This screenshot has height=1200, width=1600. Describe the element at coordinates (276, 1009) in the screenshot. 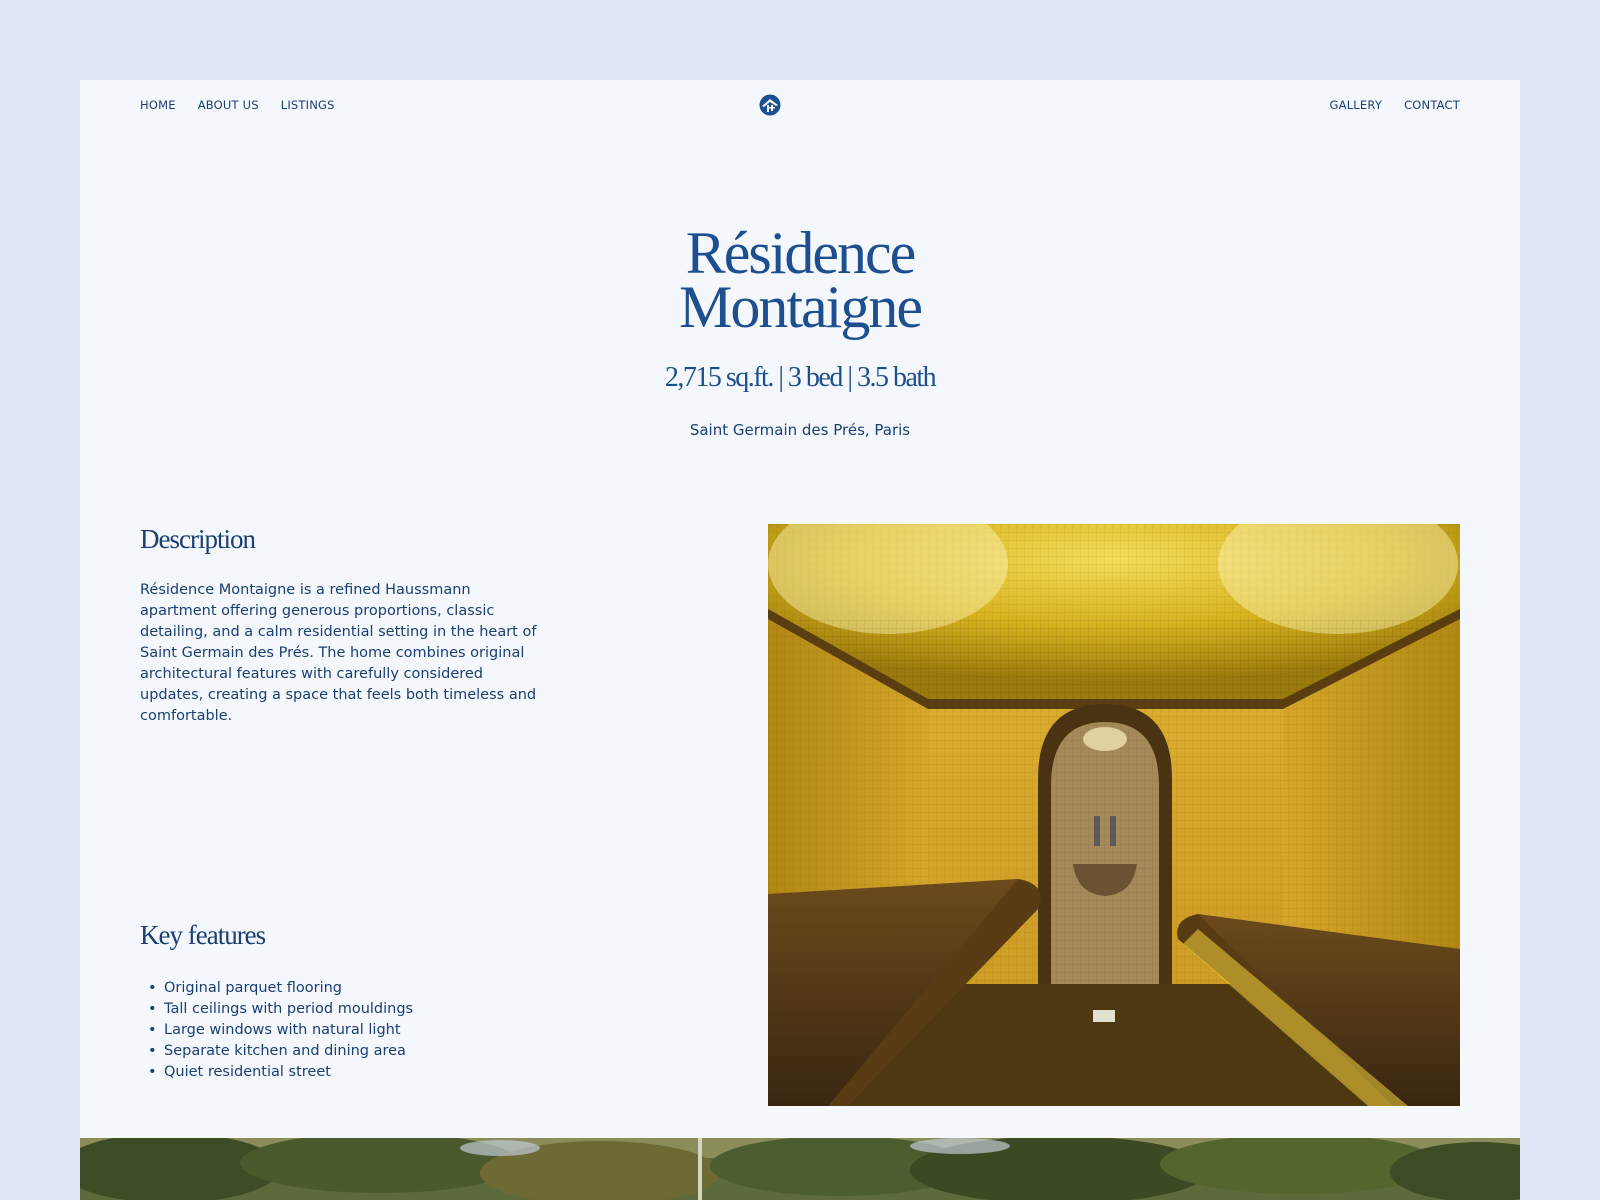

I see `feature-item: Tall ceilings with period mouldings` at that location.